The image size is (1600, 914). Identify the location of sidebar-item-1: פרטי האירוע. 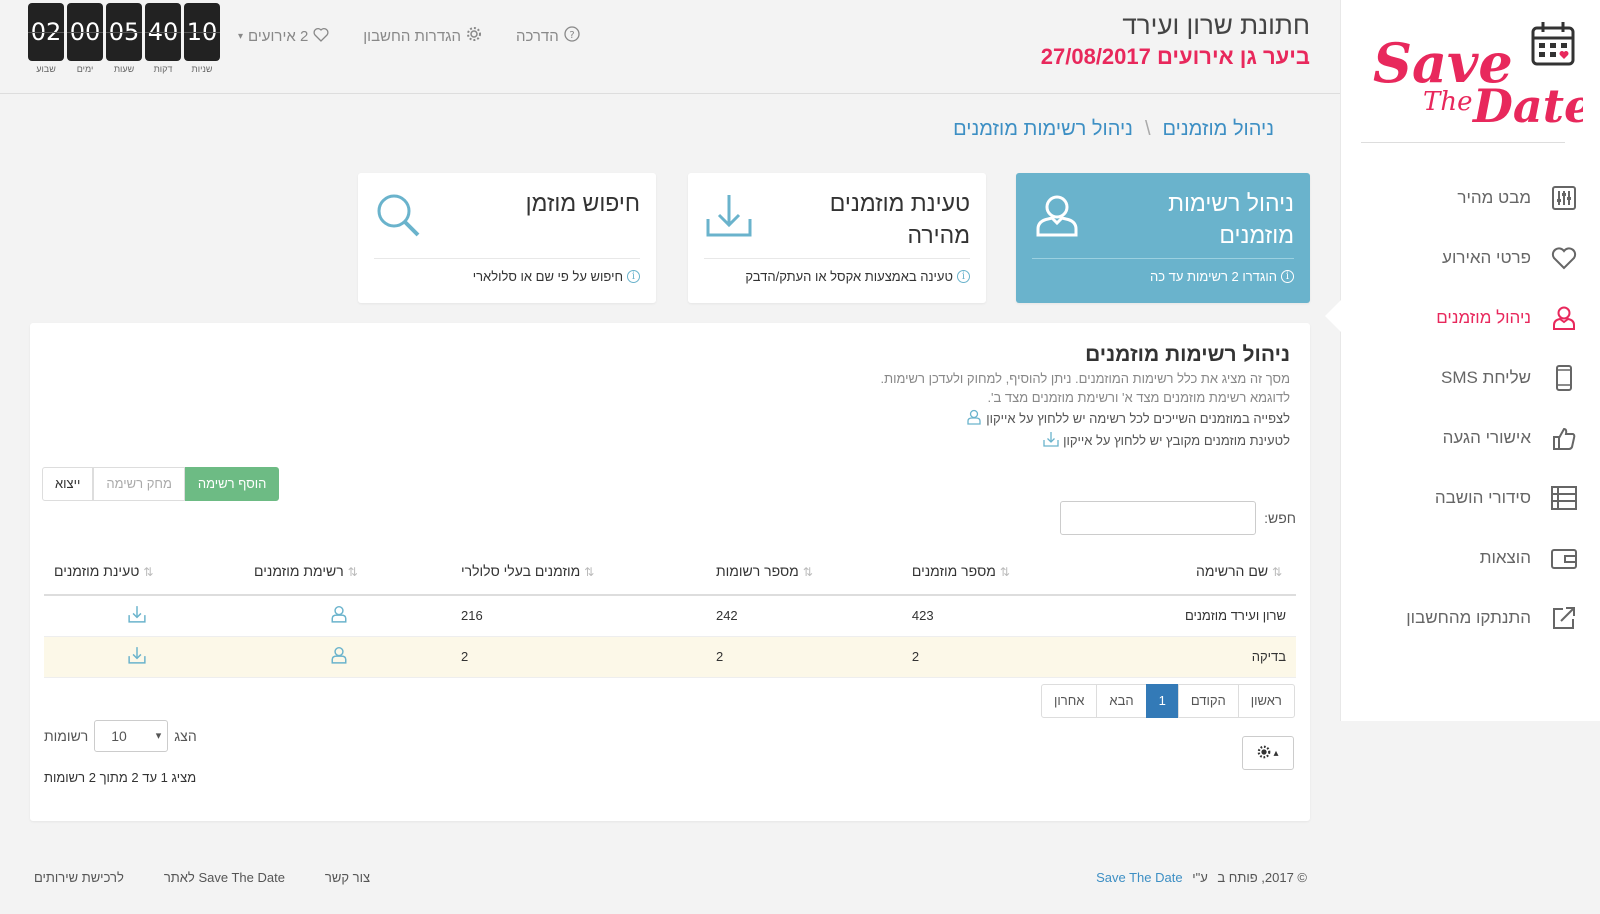
(1470, 258).